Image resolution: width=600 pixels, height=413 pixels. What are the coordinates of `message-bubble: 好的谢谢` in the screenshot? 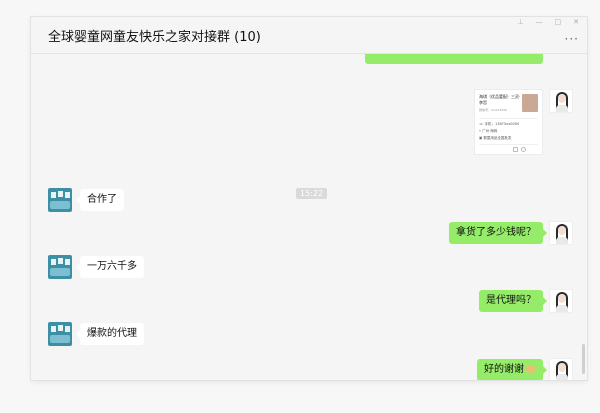 It's located at (512, 369).